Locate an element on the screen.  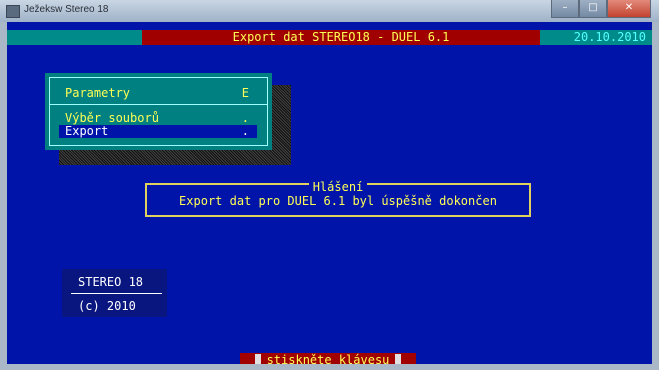
menu-item-parametry: Parametry E is located at coordinates (158, 93).